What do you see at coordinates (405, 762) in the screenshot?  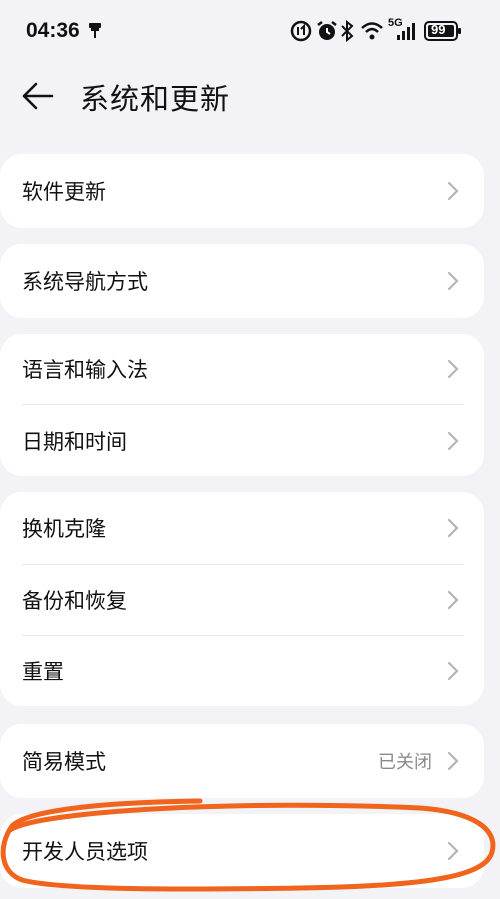 I see `simple-mode-status: 已关闭` at bounding box center [405, 762].